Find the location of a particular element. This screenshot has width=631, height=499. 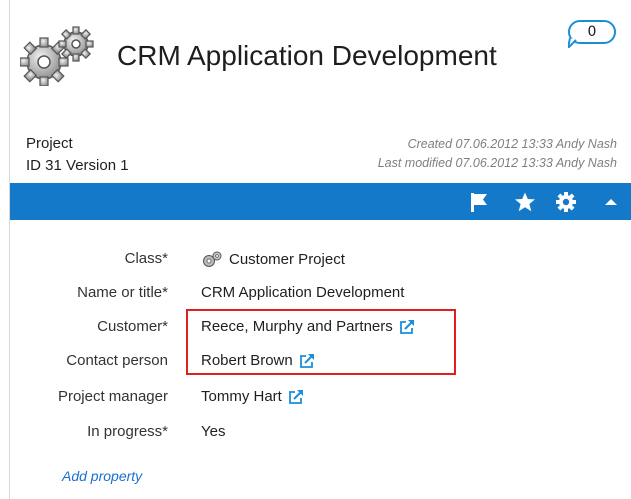

property-row-in-progress: In progress* Yes is located at coordinates (315, 436).